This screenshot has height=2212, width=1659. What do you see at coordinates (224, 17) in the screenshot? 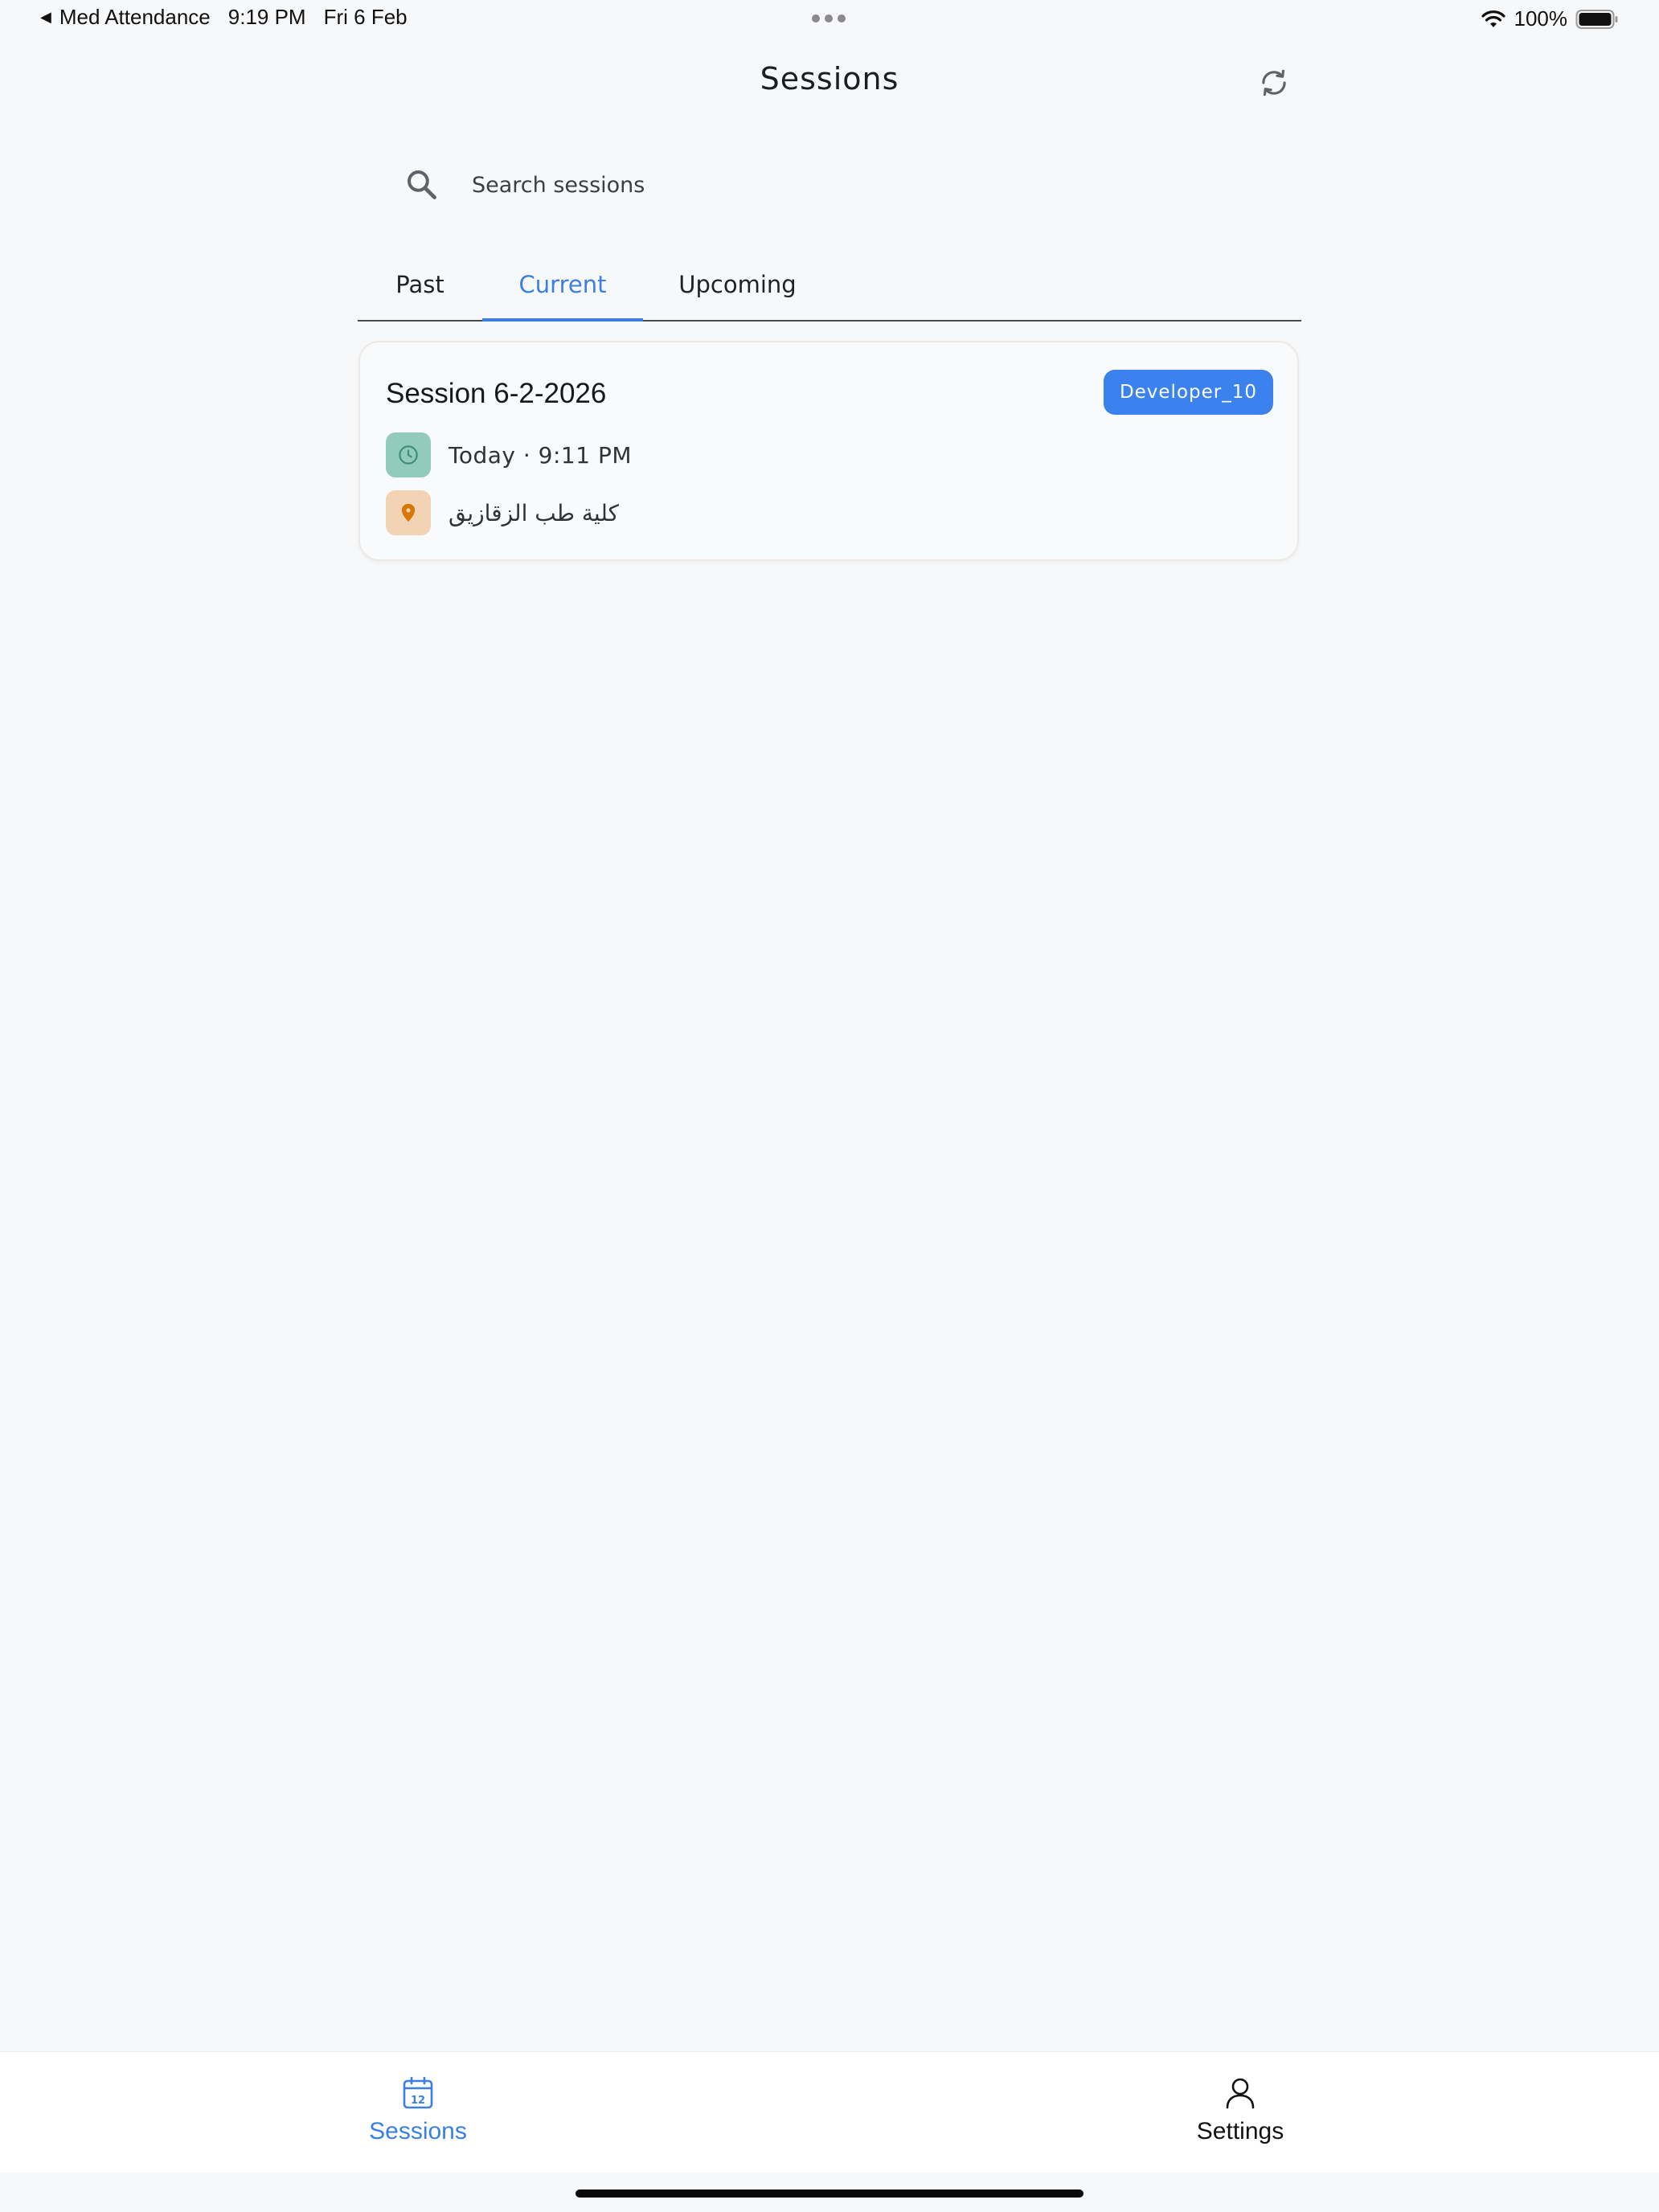
I see `status-bar-left: ◀ Med Attendance 9:19 PM Fri 6 Feb` at bounding box center [224, 17].